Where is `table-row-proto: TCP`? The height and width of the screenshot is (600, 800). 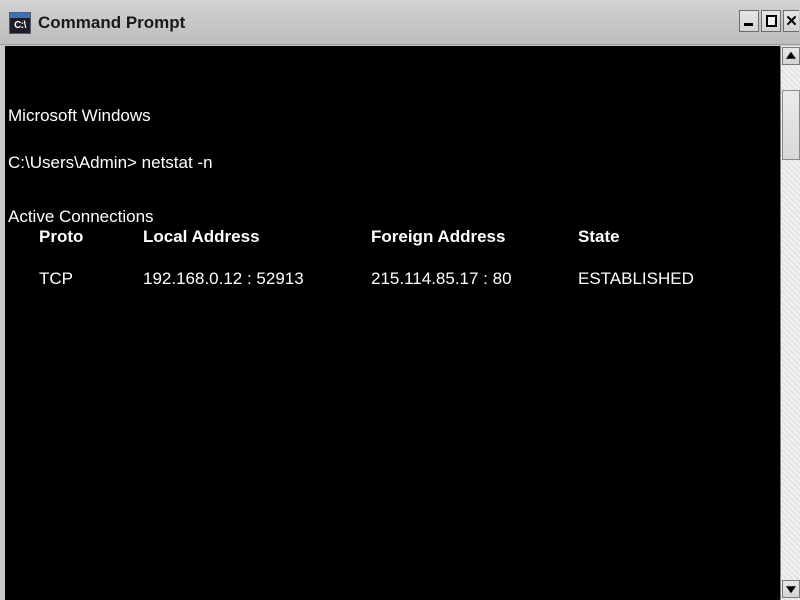
table-row-proto: TCP is located at coordinates (56, 278).